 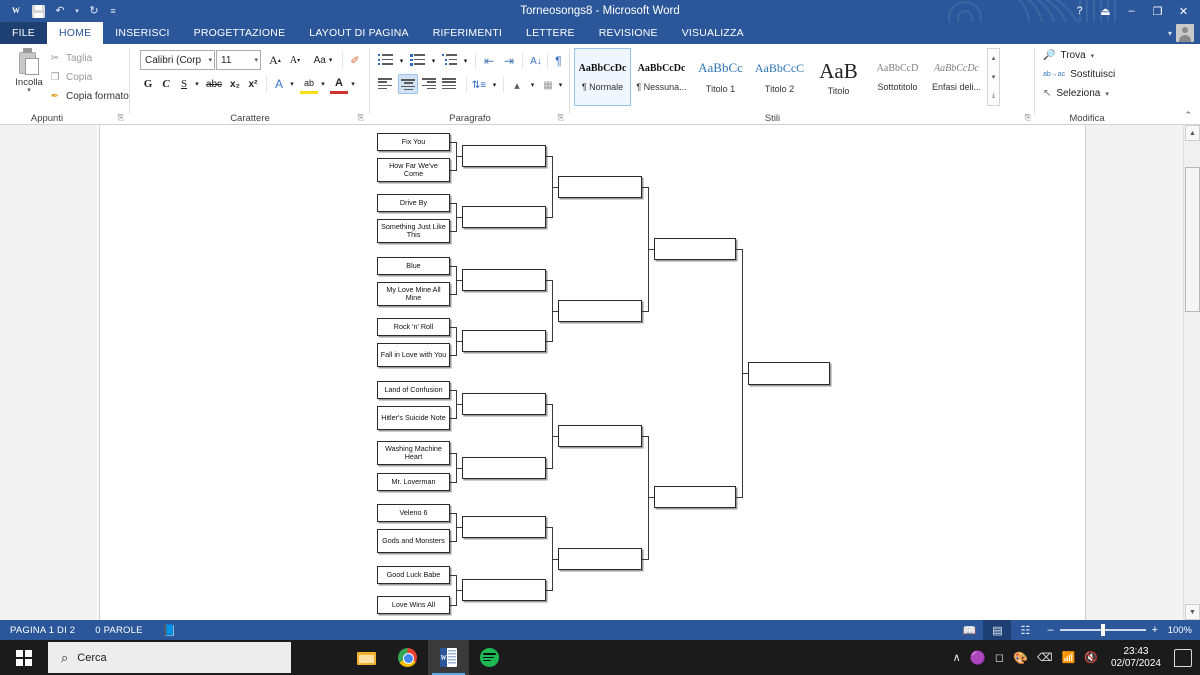 I want to click on highlight-caret-icon: ▾, so click(x=323, y=84).